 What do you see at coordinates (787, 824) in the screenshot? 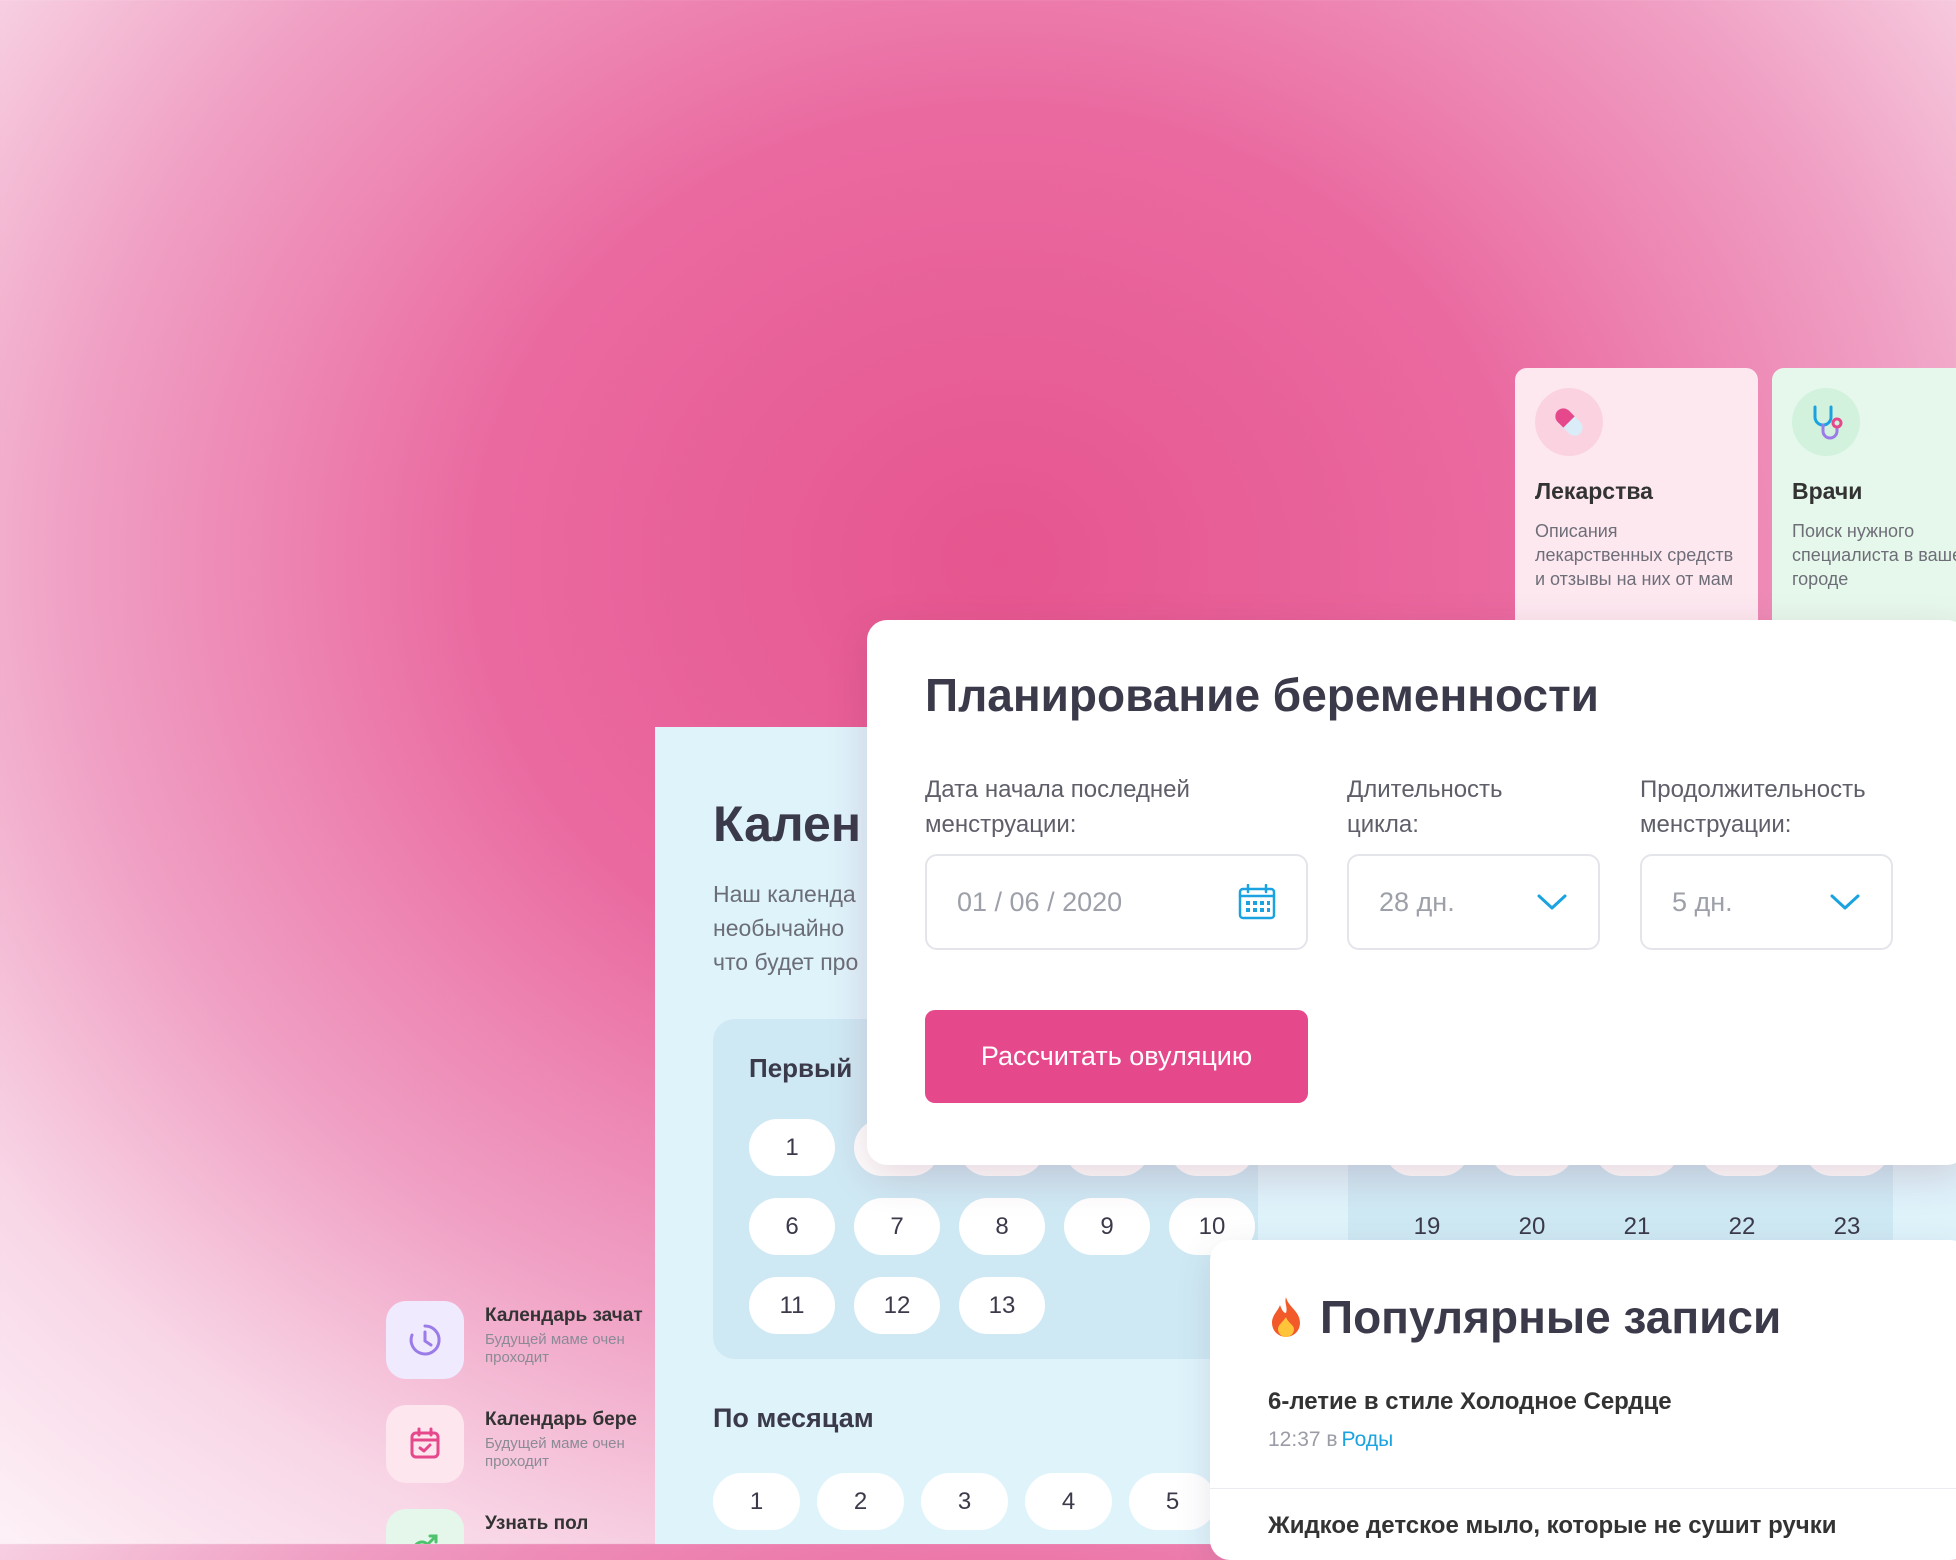
I see `calendar-title: Кален` at bounding box center [787, 824].